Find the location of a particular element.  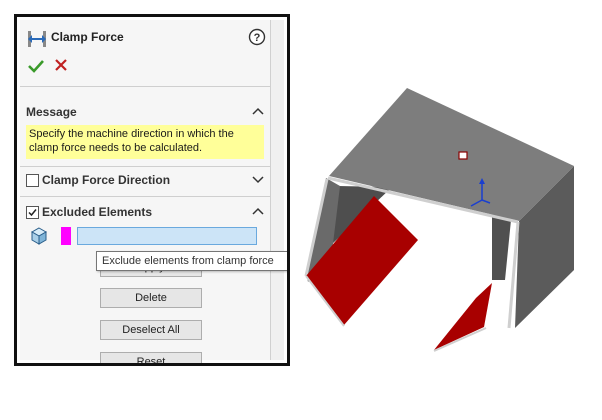

deselect-all-button: Deselect All is located at coordinates (151, 330).